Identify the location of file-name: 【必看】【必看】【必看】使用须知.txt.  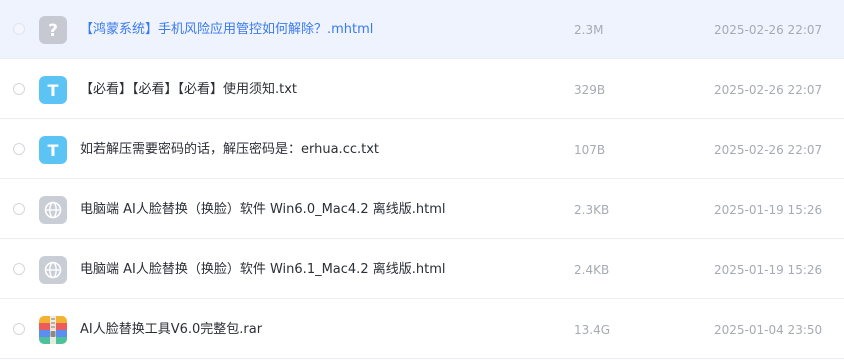
(188, 90).